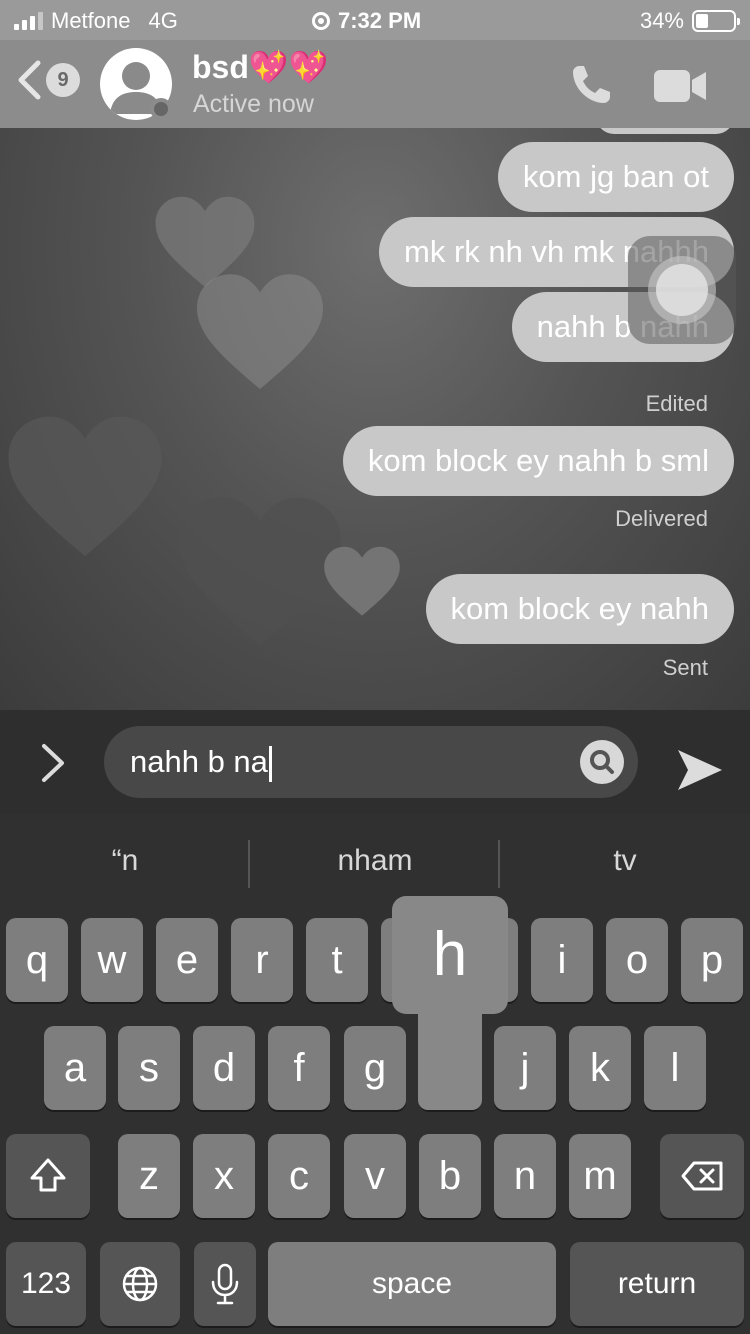 The height and width of the screenshot is (1334, 750). I want to click on message-input: nahh b na, so click(371, 762).